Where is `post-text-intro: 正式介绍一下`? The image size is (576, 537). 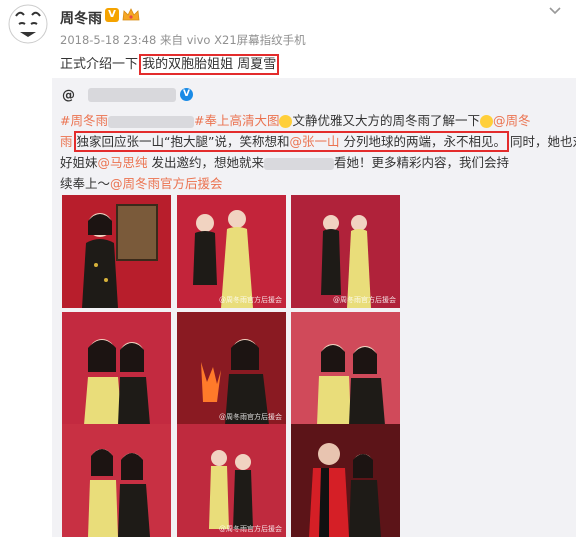
post-text-intro: 正式介绍一下 is located at coordinates (101, 64).